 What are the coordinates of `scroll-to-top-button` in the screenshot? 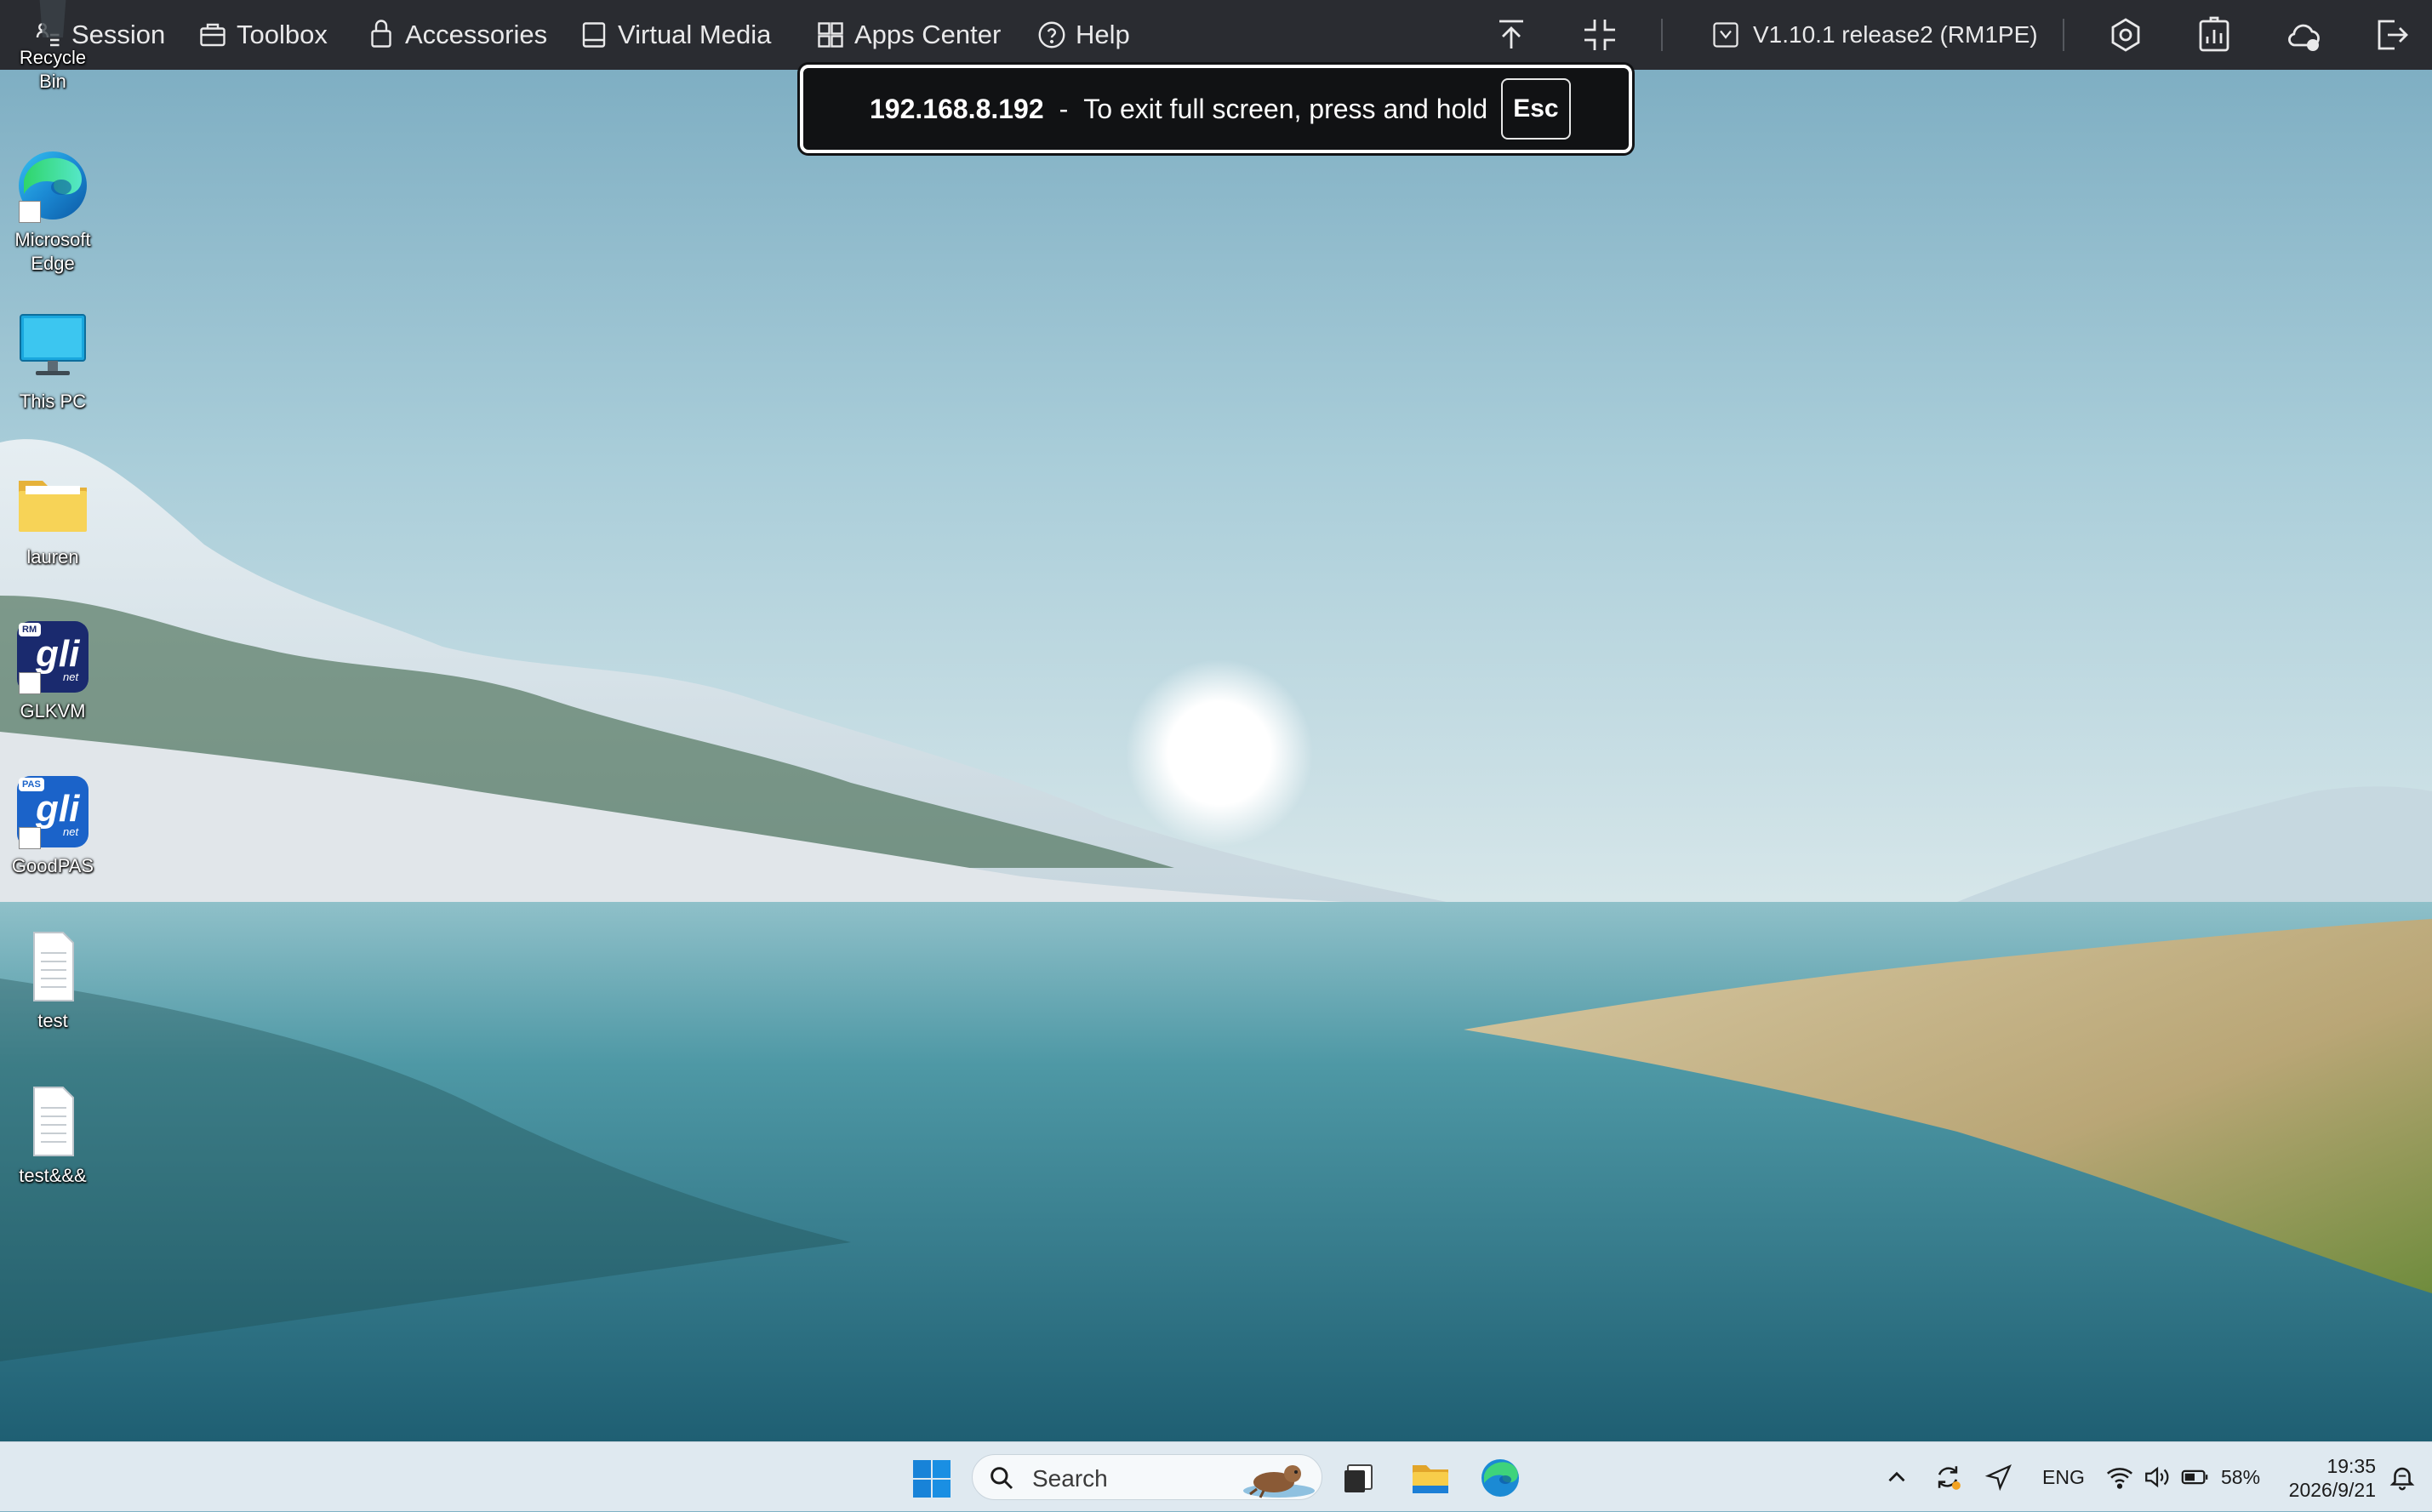 It's located at (1511, 34).